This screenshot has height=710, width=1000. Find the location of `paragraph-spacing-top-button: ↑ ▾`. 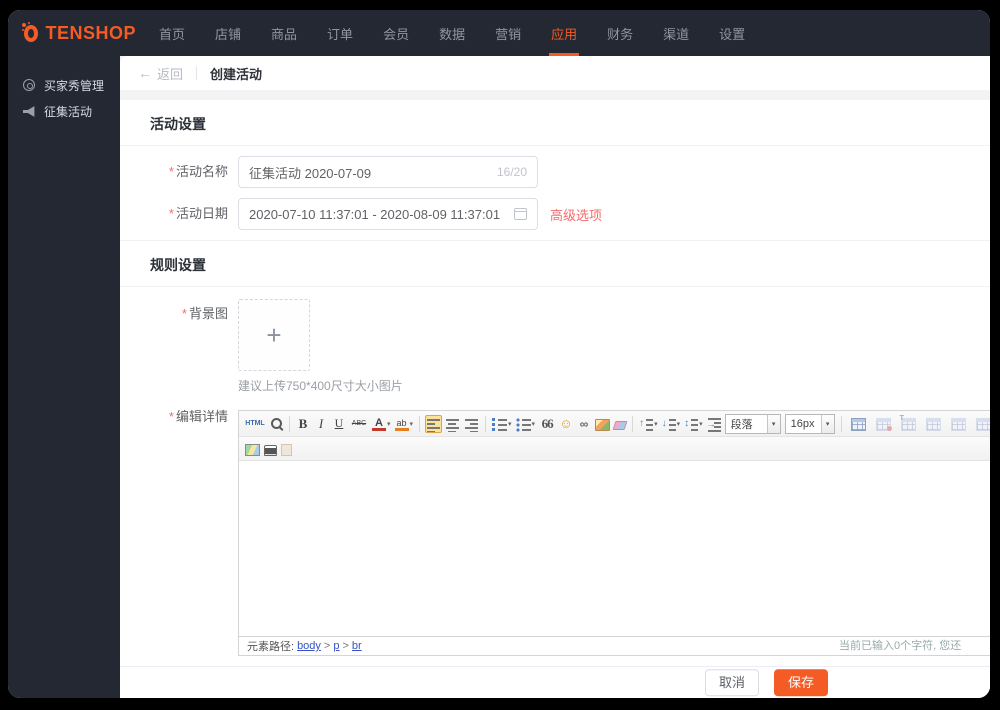

paragraph-spacing-top-button: ↑ ▾ is located at coordinates (648, 424).